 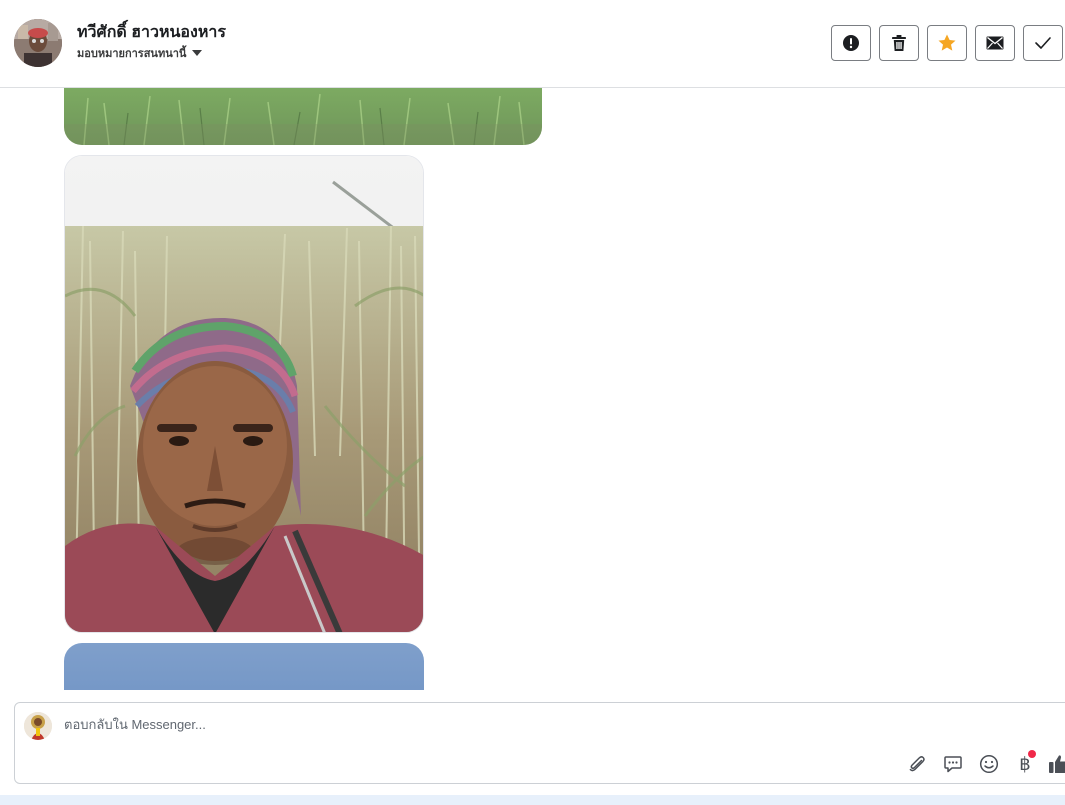 I want to click on reply-composer: ฿, so click(x=539, y=743).